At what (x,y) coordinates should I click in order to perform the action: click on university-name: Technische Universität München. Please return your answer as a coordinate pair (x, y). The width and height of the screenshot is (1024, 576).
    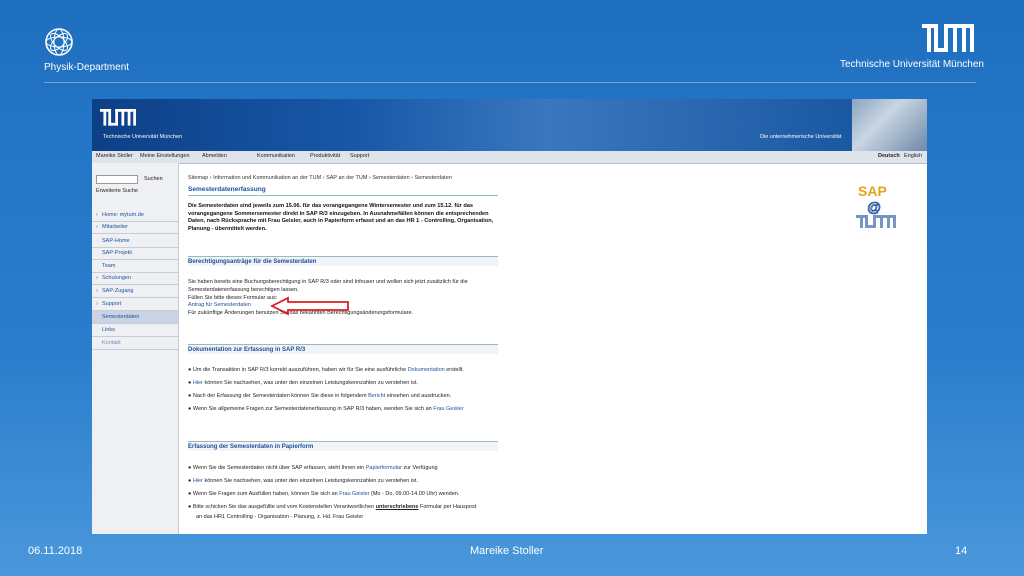
    Looking at the image, I should click on (912, 64).